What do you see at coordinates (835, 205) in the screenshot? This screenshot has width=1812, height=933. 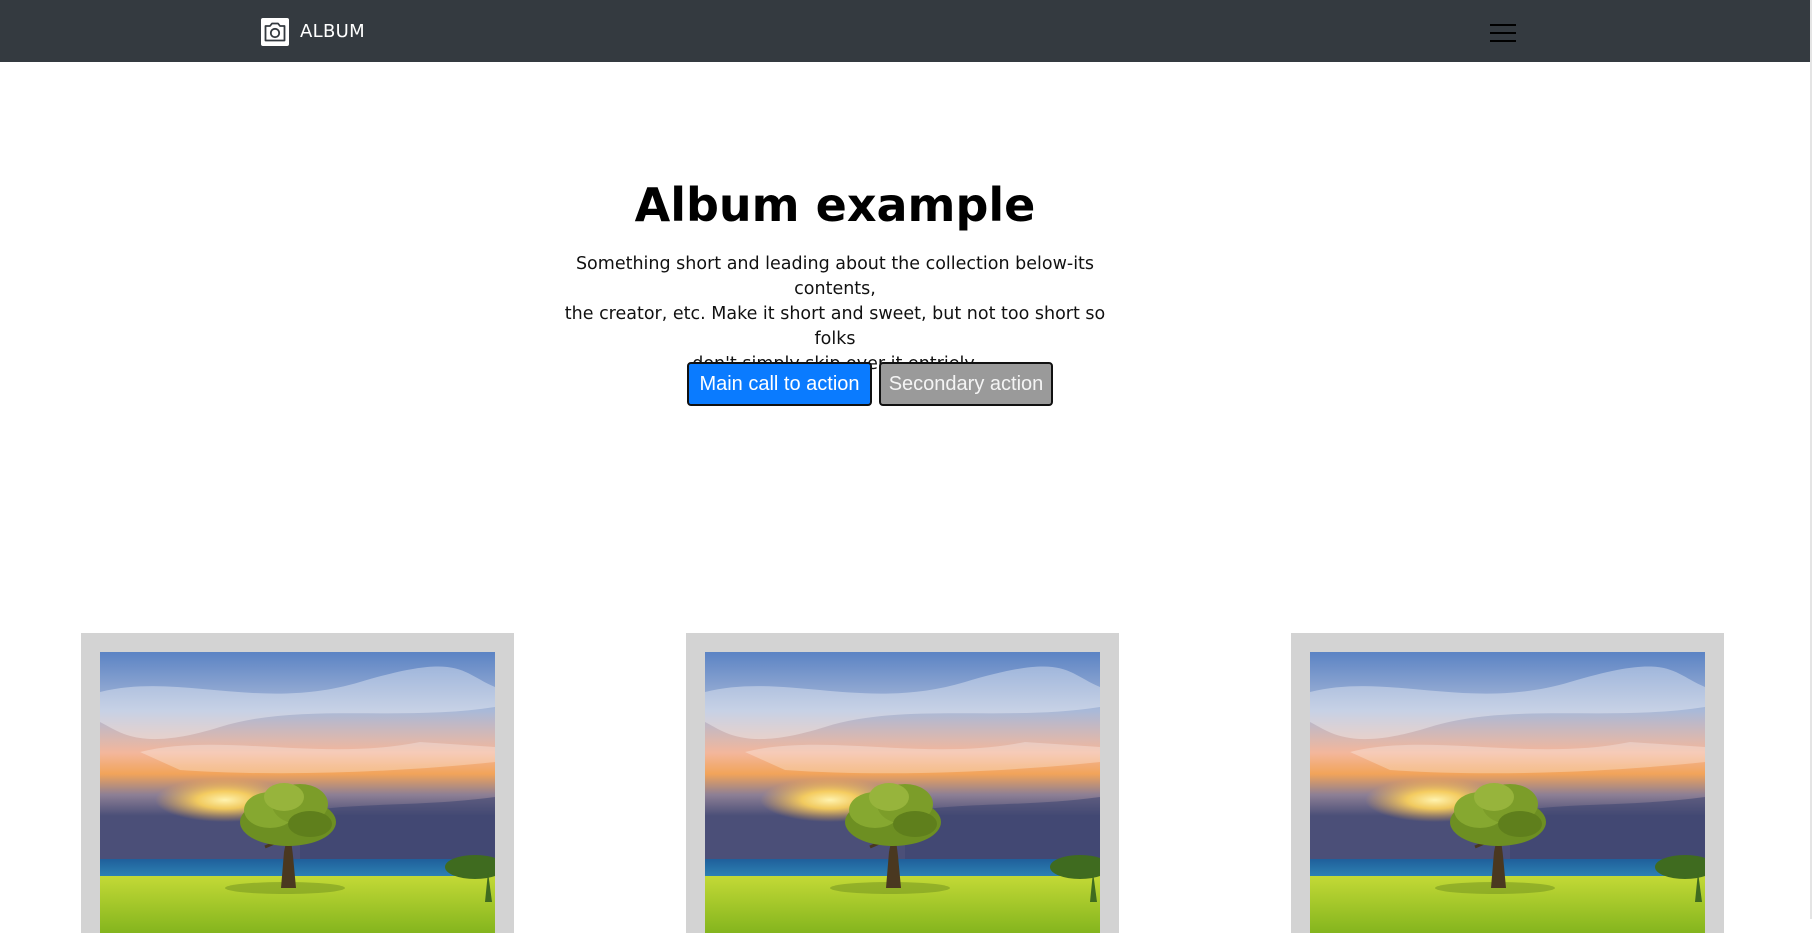 I see `hero-title: Album example` at bounding box center [835, 205].